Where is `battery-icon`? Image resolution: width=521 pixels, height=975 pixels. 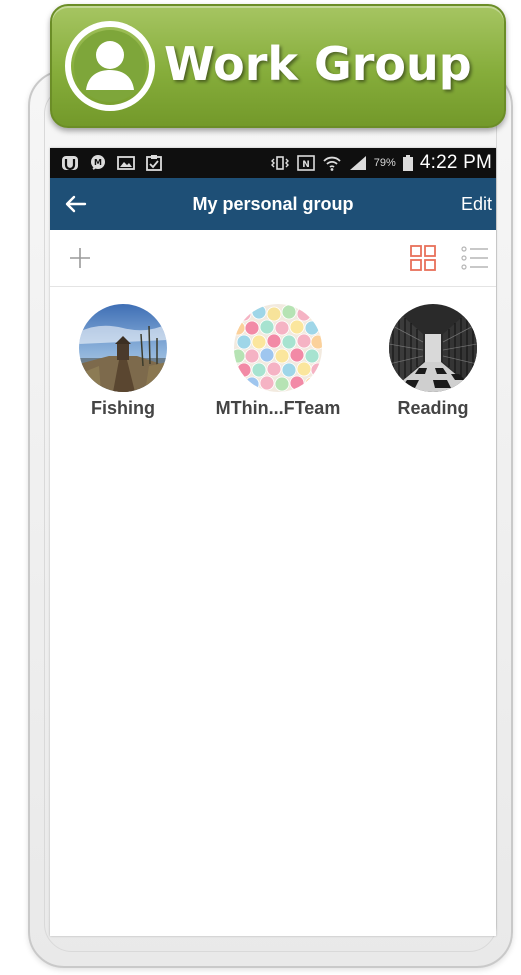
battery-icon is located at coordinates (407, 163).